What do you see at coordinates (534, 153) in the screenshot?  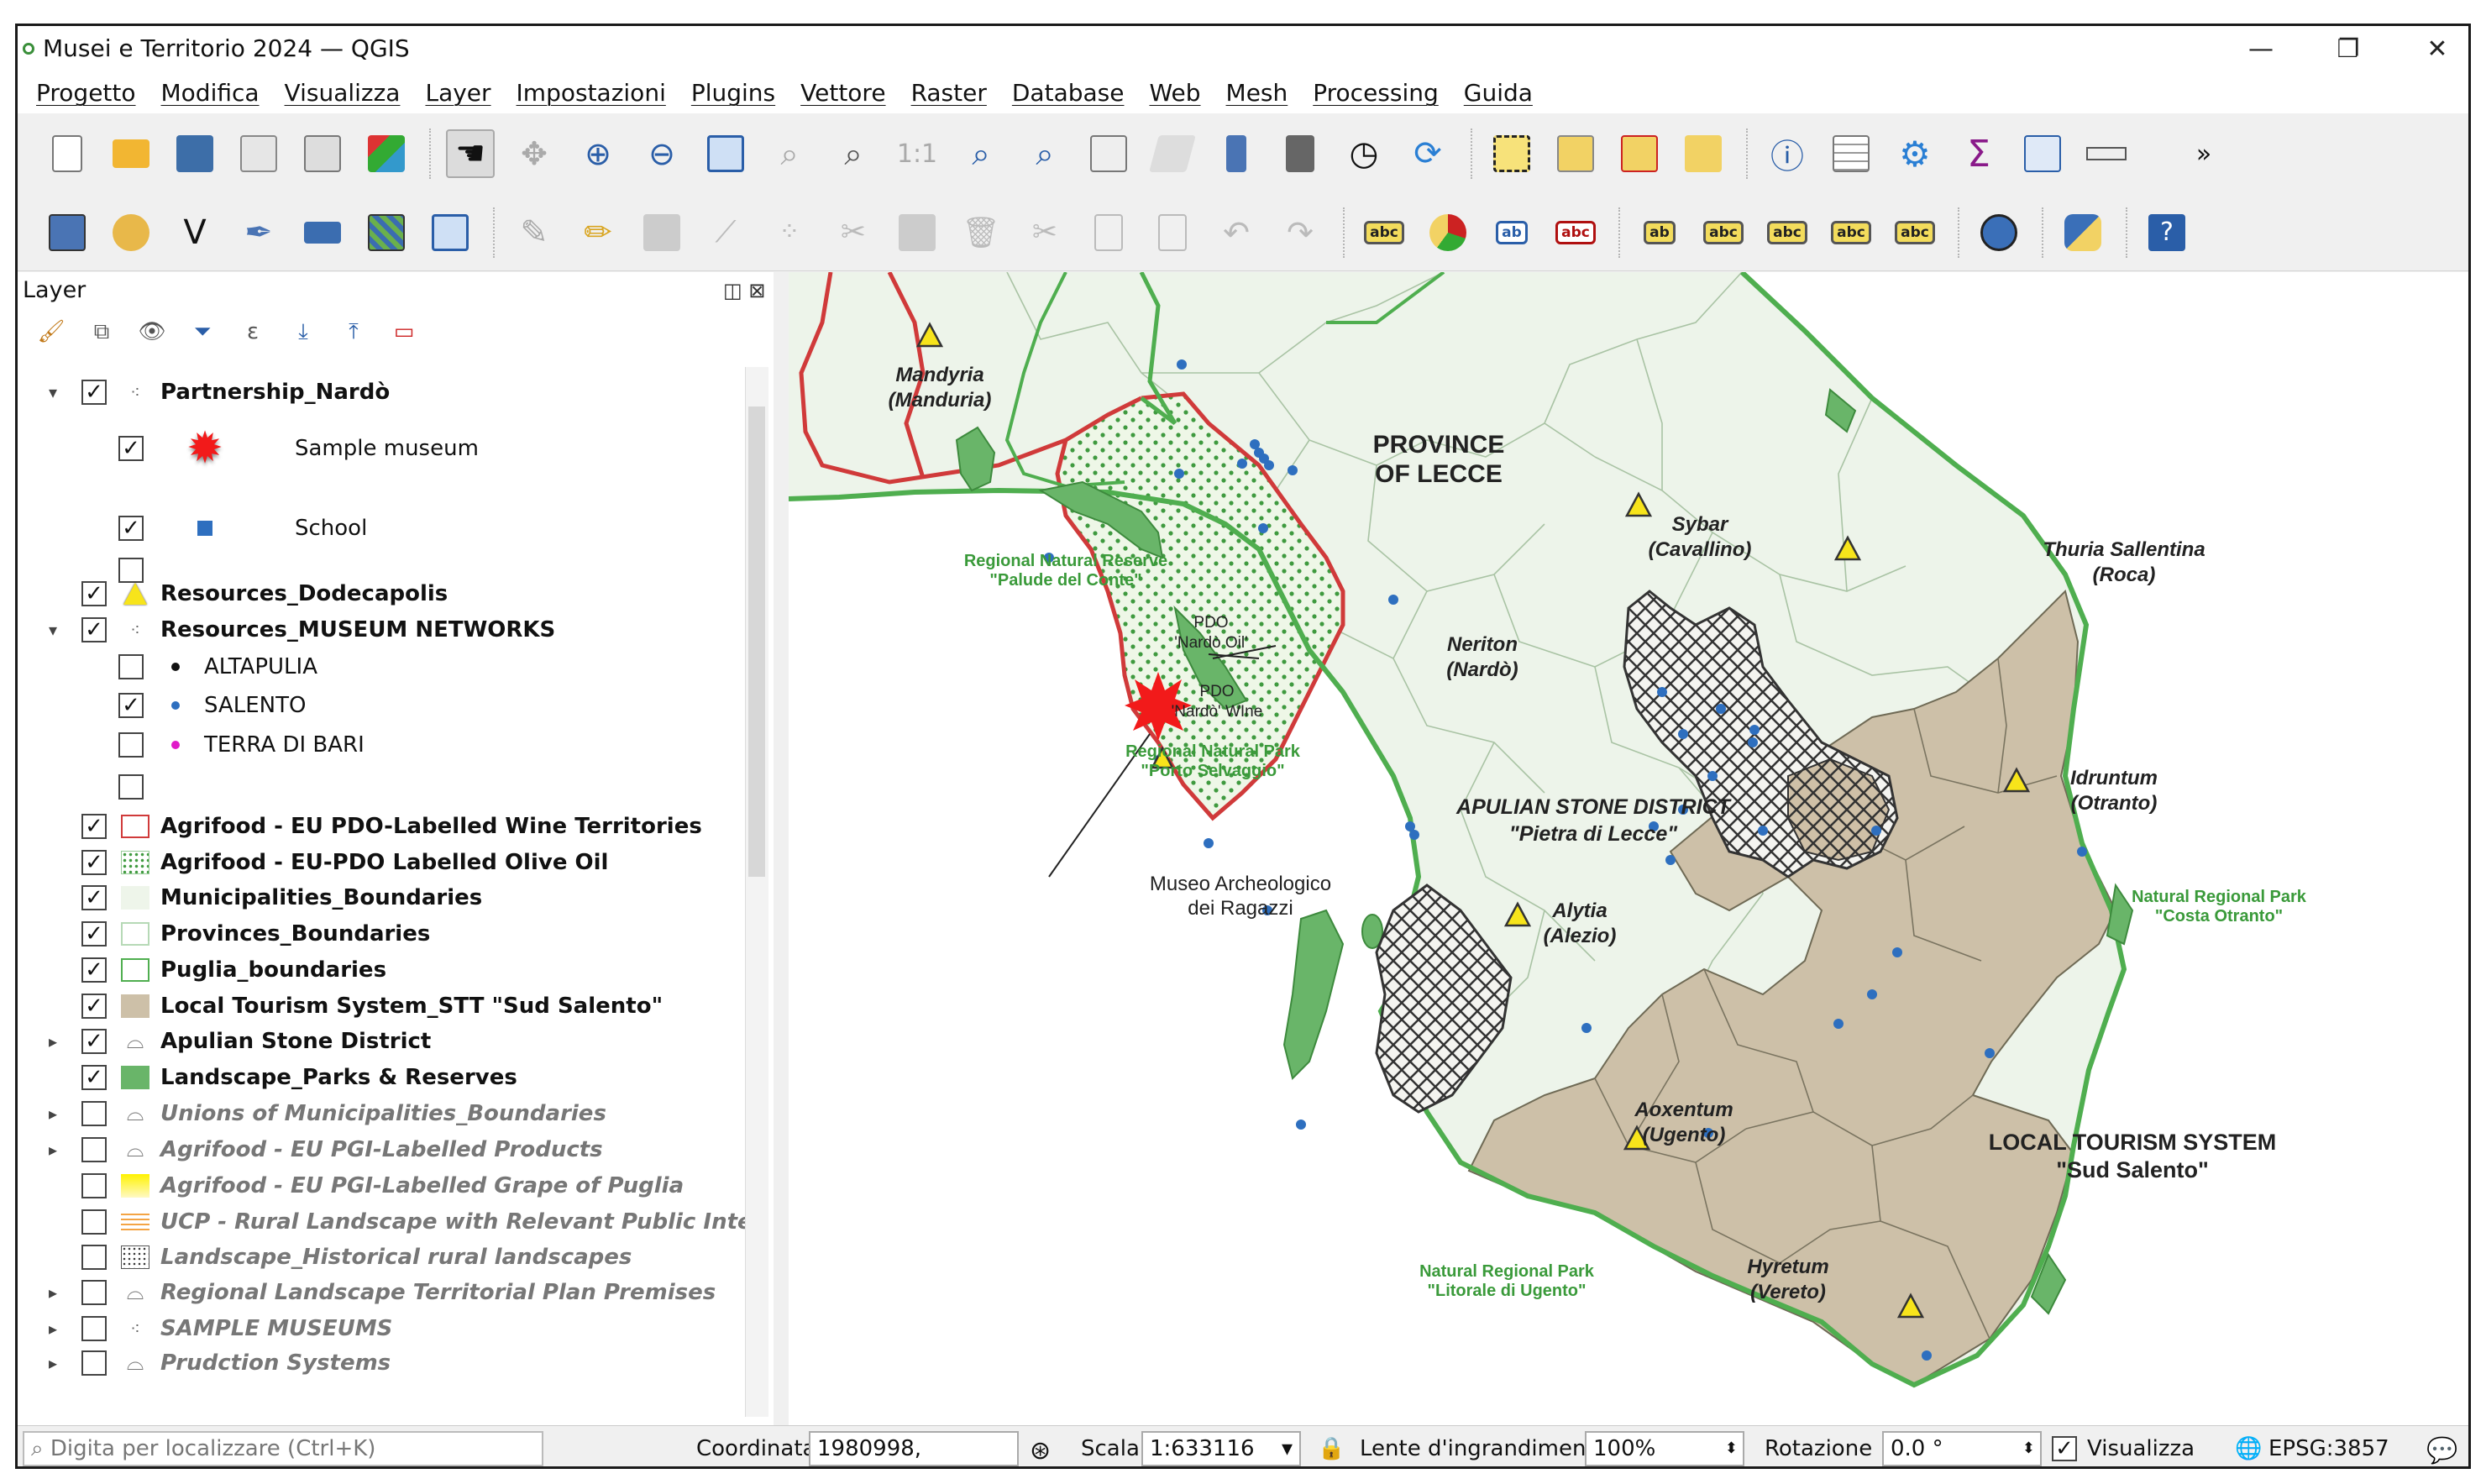 I see `pan-to-selection-icon: ✥` at bounding box center [534, 153].